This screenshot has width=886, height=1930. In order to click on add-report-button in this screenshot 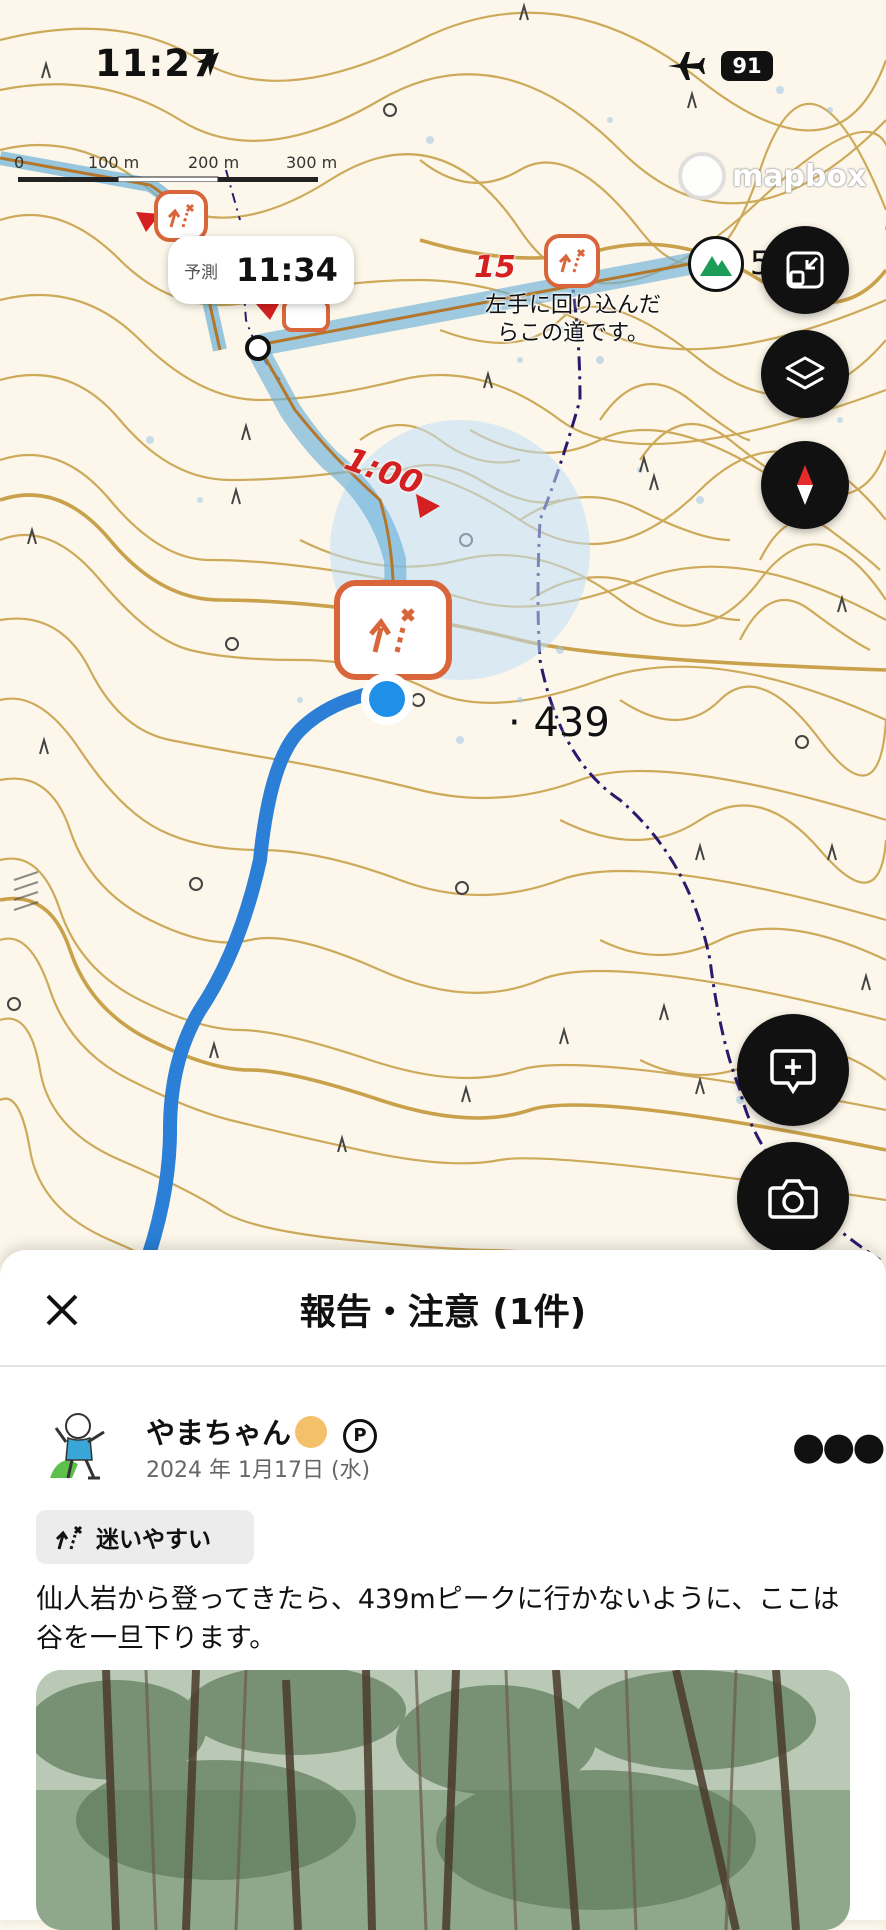, I will do `click(793, 1070)`.